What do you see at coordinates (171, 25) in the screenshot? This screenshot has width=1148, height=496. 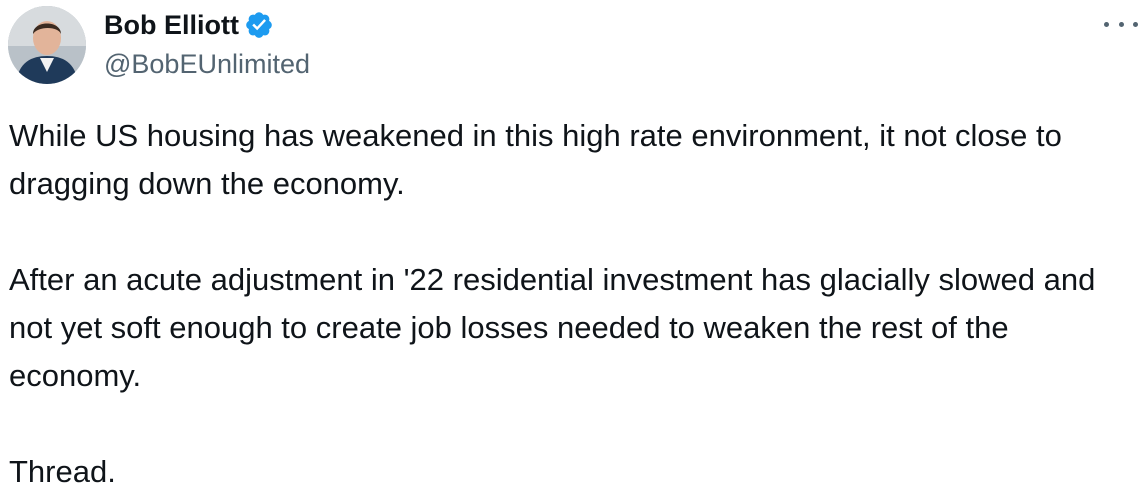 I see `display-name: Bob Elliott` at bounding box center [171, 25].